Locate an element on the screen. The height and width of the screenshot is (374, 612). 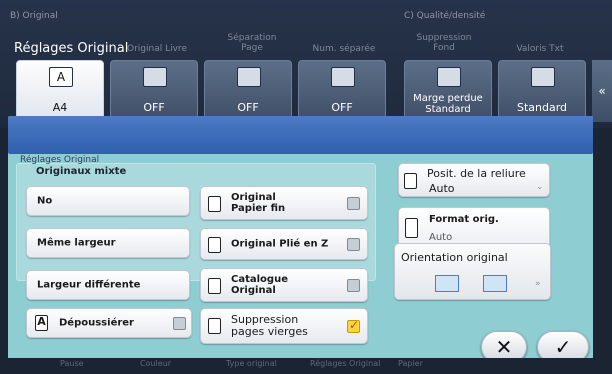
z-fold-label: Original Plié en Z is located at coordinates (280, 244).